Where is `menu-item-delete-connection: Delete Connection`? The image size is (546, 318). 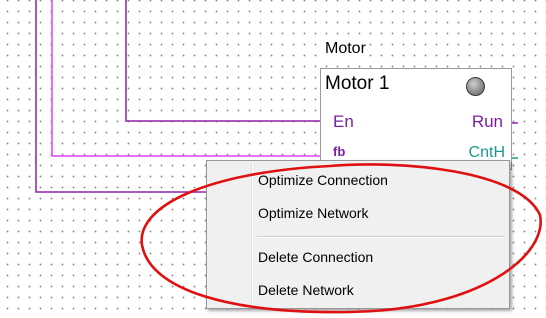
menu-item-delete-connection: Delete Connection is located at coordinates (358, 257).